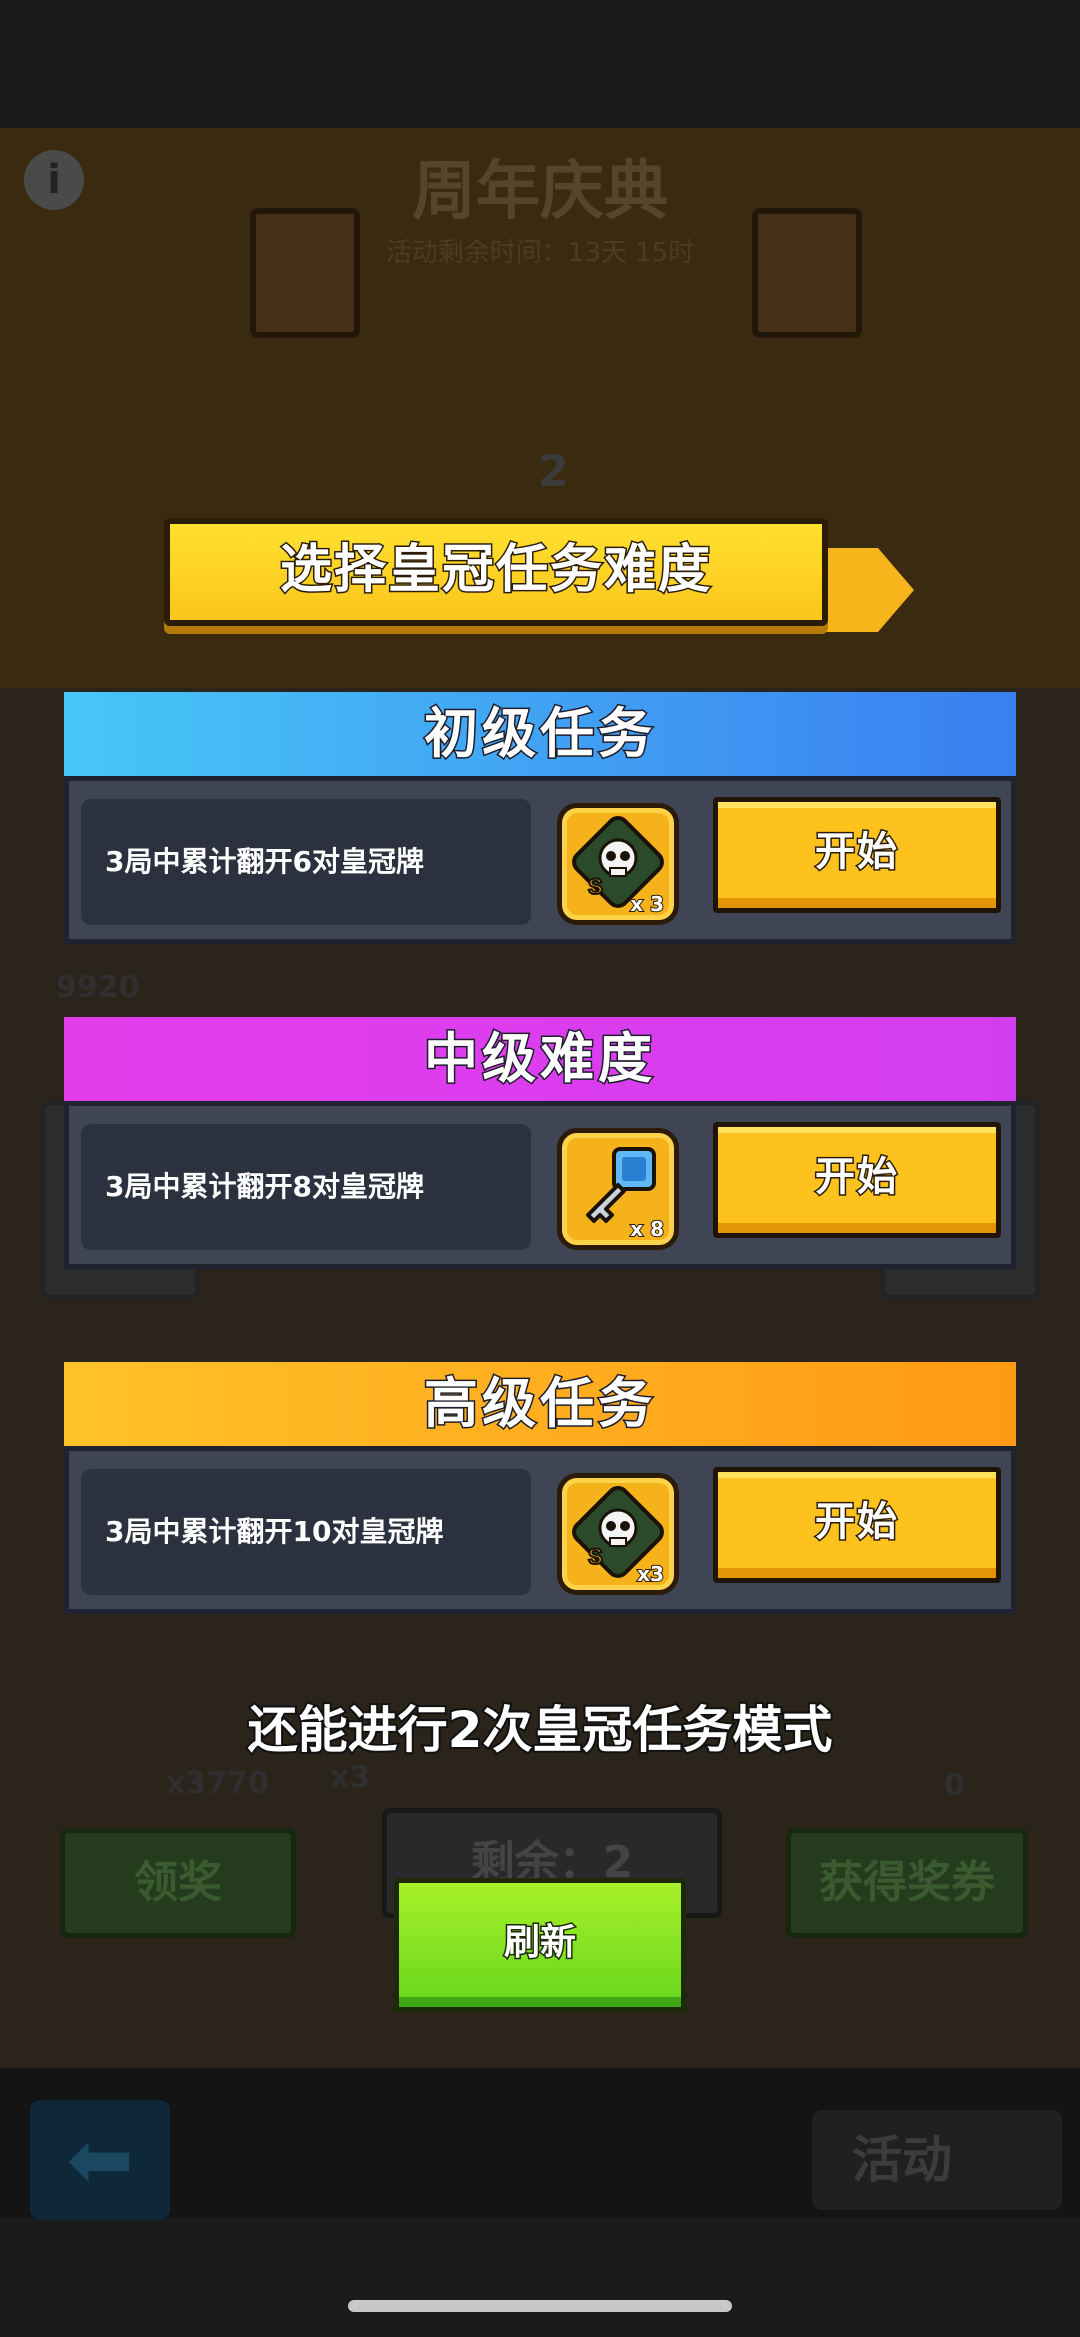  I want to click on mission-description: 3局中累计翻开8对皇冠牌, so click(264, 1186).